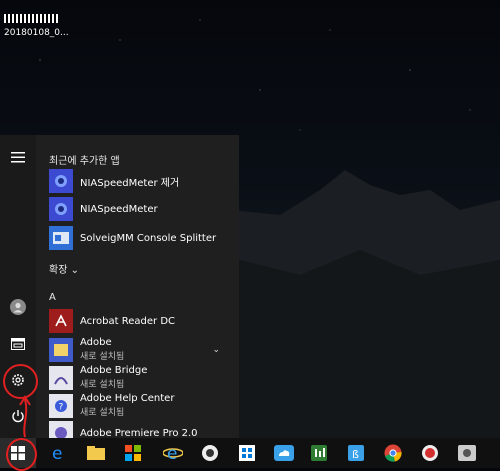  Describe the element at coordinates (141, 238) in the screenshot. I see `recent-app-solveigmm: SolveigMM Console Splitter` at that location.